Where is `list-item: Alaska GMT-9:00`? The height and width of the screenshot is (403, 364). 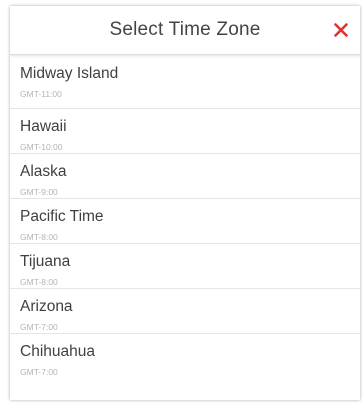 list-item: Alaska GMT-9:00 is located at coordinates (185, 176).